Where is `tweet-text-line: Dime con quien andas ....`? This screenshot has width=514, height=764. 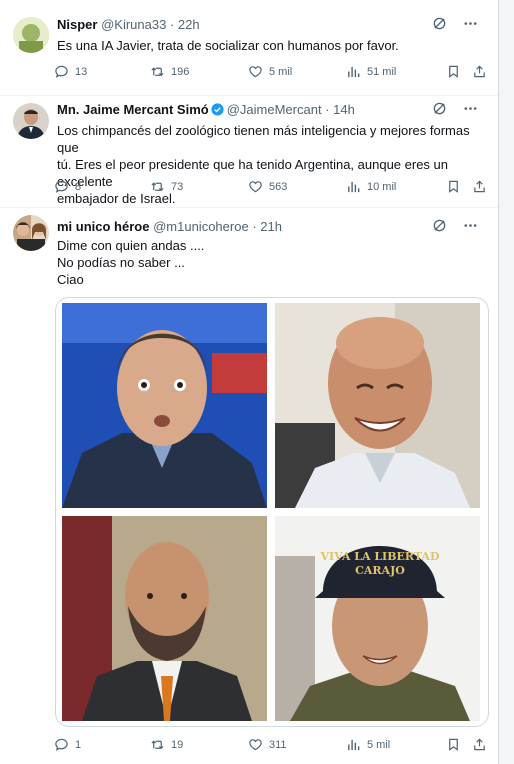
tweet-text-line: Dime con quien andas .... is located at coordinates (131, 245).